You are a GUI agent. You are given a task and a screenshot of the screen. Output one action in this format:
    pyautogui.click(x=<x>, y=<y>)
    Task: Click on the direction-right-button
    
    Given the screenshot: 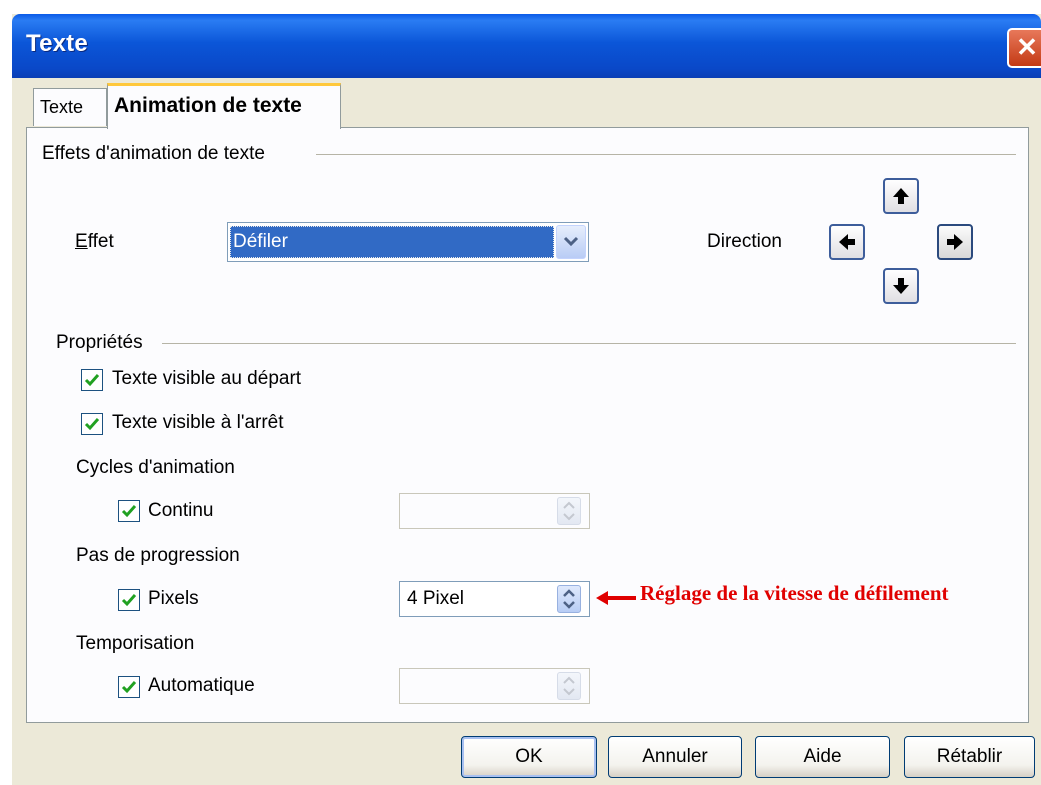 What is the action you would take?
    pyautogui.click(x=955, y=242)
    